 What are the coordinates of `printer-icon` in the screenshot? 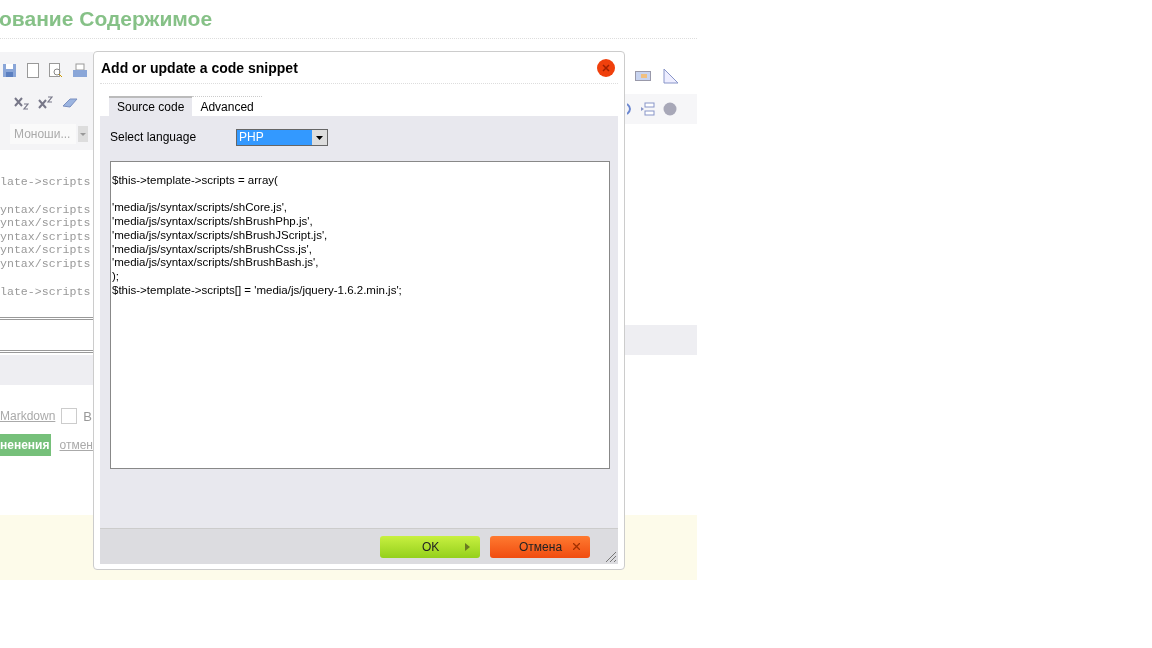 It's located at (80, 70).